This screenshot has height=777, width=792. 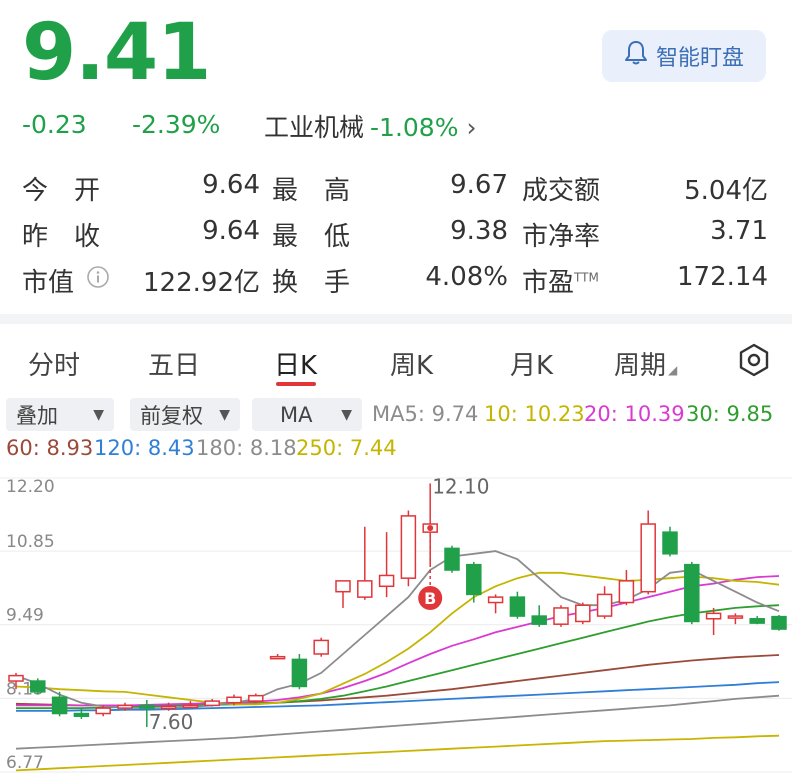 I want to click on pb-ratio-value: 3.71, so click(x=739, y=231).